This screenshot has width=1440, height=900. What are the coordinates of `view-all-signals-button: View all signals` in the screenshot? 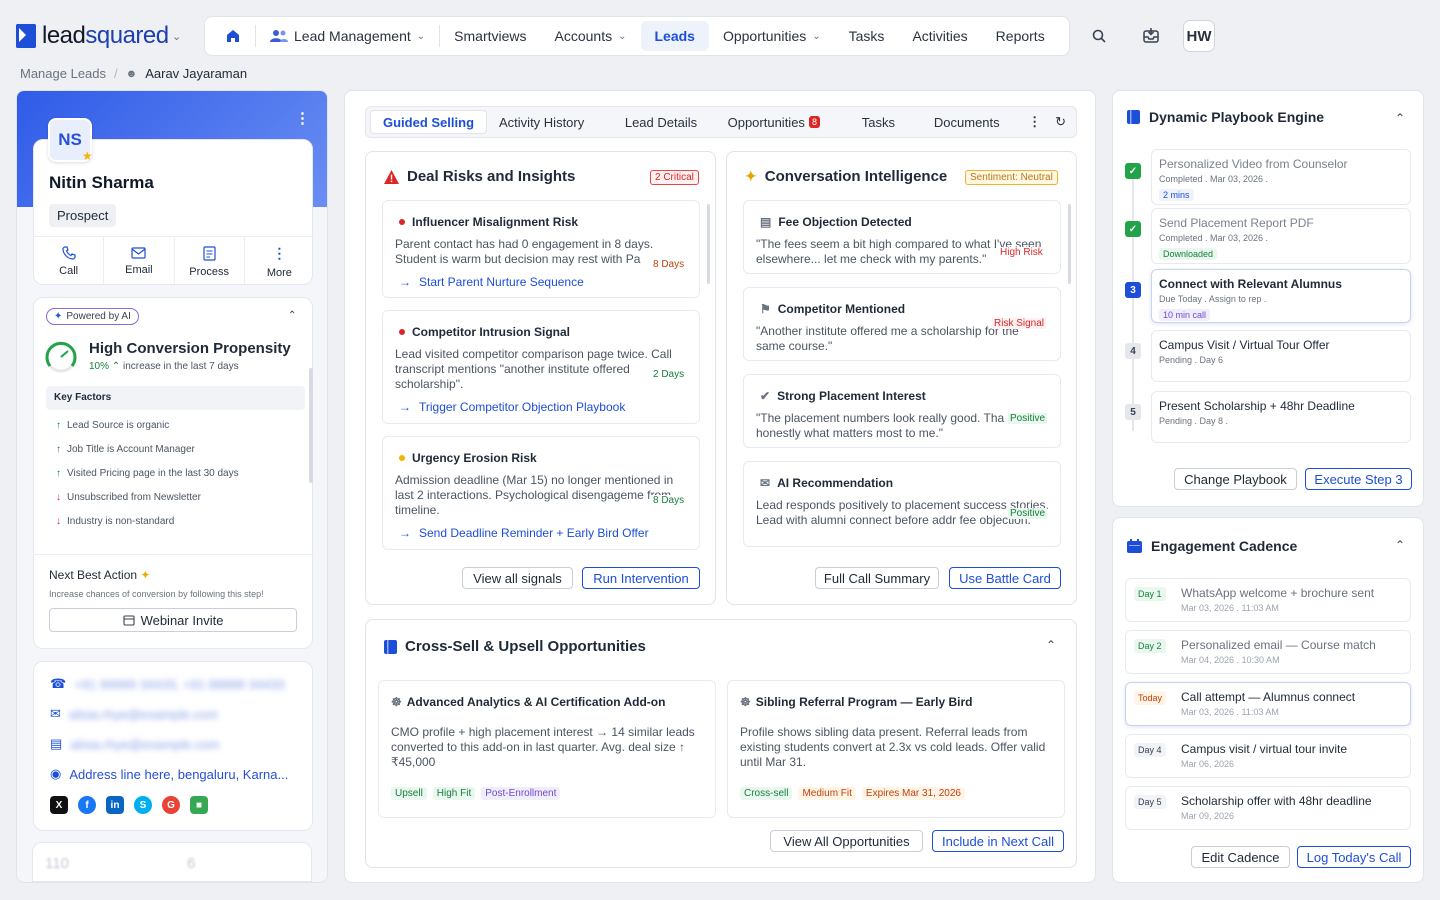 It's located at (517, 578).